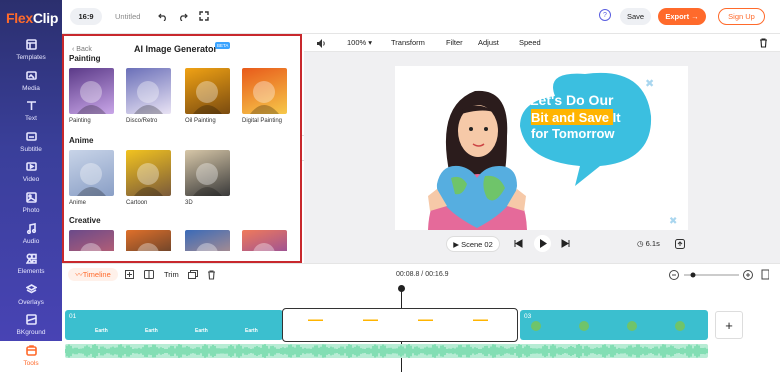 This screenshot has height=372, width=780. I want to click on headline-line-2: Bit and Save It, so click(576, 117).